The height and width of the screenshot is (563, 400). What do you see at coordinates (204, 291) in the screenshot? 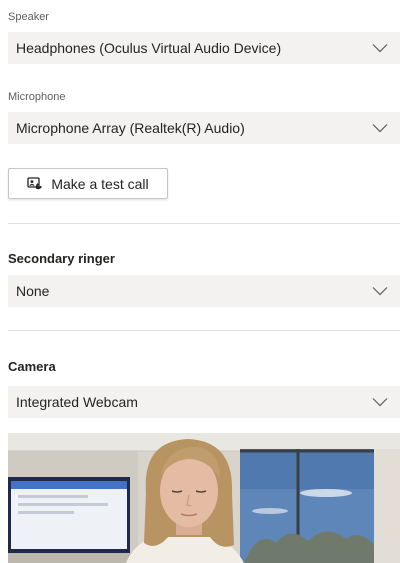
I see `secondary-ringer-dropdown: None` at bounding box center [204, 291].